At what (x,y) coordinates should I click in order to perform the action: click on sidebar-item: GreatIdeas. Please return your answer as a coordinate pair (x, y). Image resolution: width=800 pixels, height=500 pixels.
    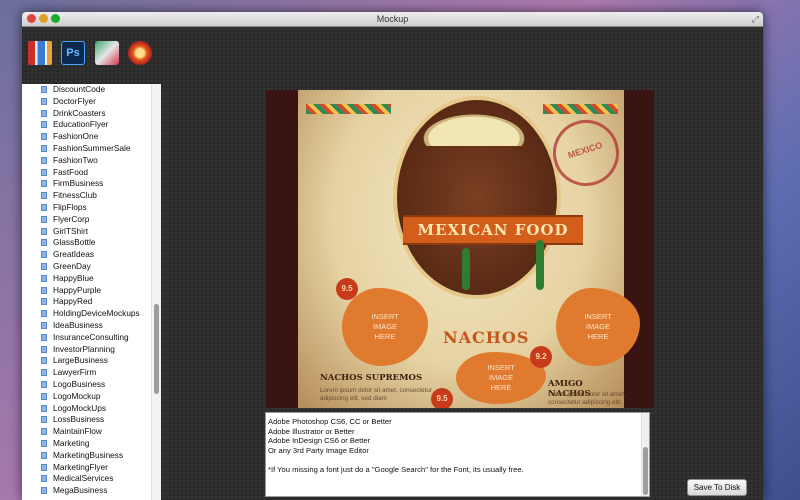
    Looking at the image, I should click on (91, 255).